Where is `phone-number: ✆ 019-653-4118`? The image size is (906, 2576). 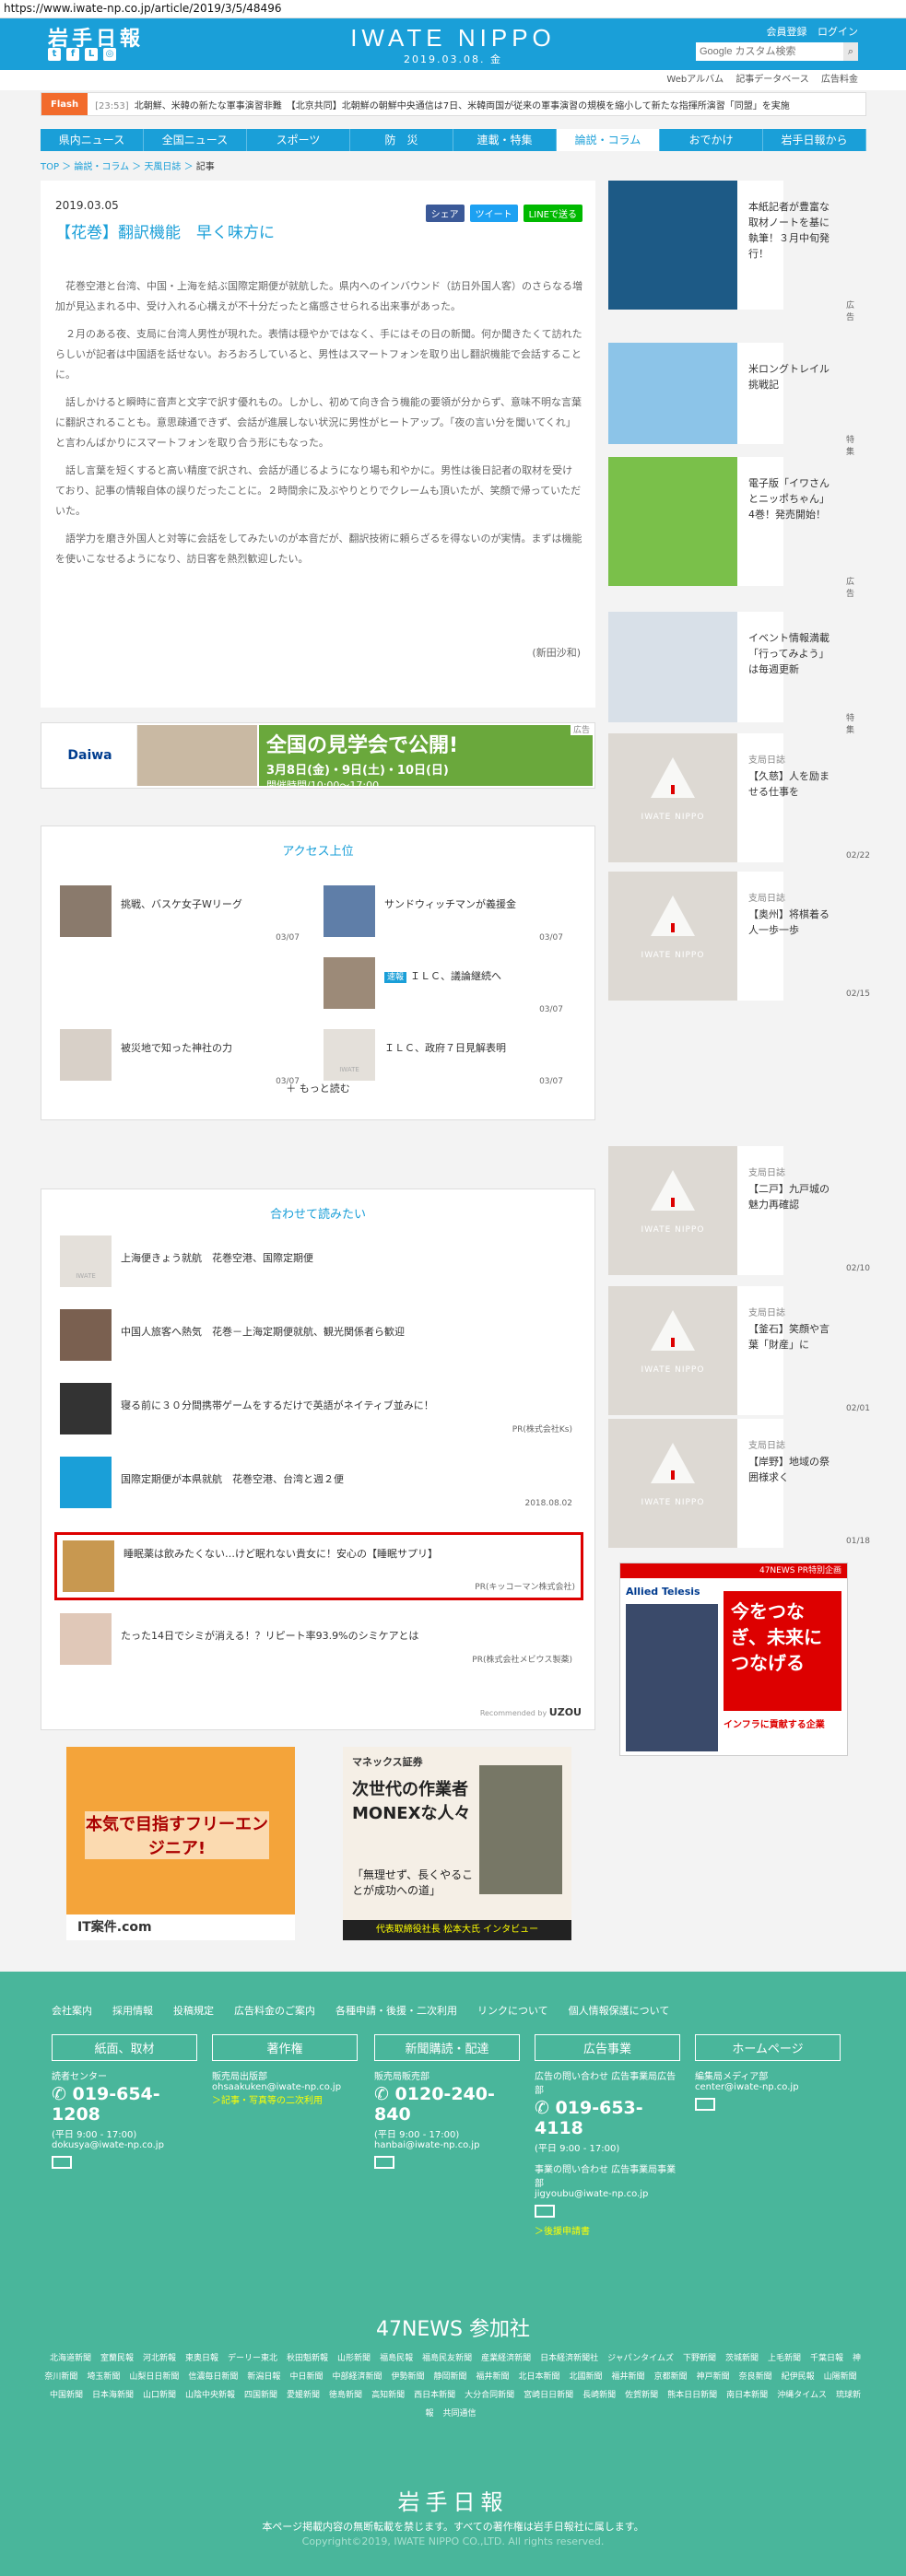
phone-number: ✆ 019-653-4118 is located at coordinates (607, 2118).